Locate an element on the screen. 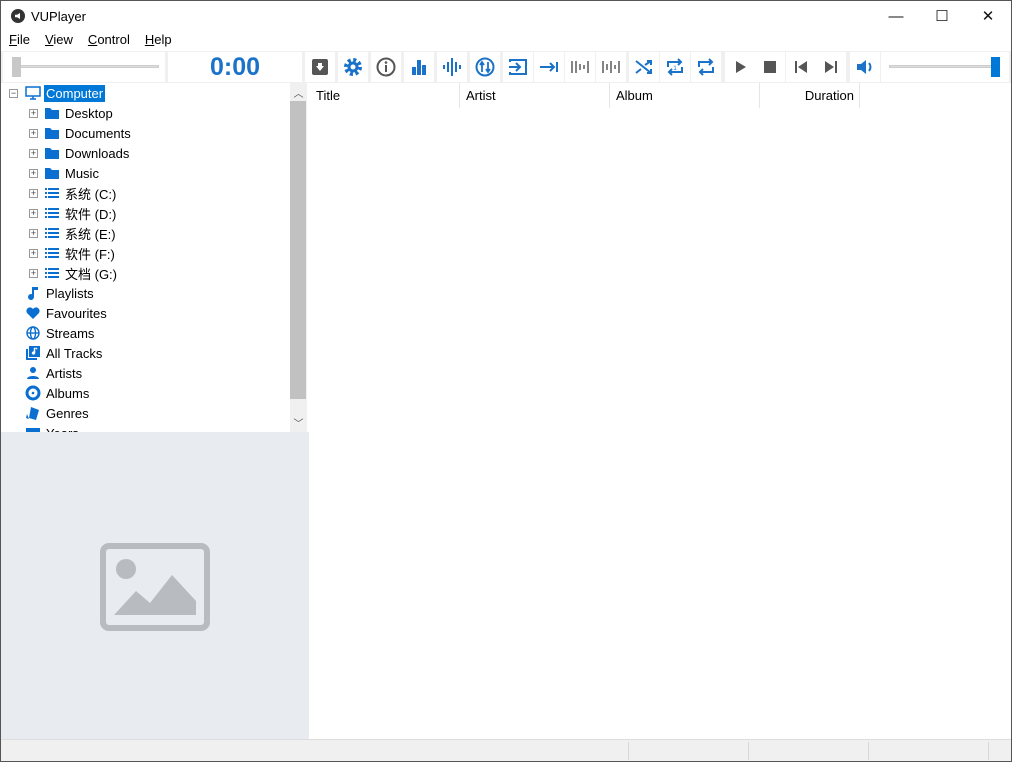 This screenshot has width=1012, height=762. scroll-up-icon: ︿ is located at coordinates (298, 92).